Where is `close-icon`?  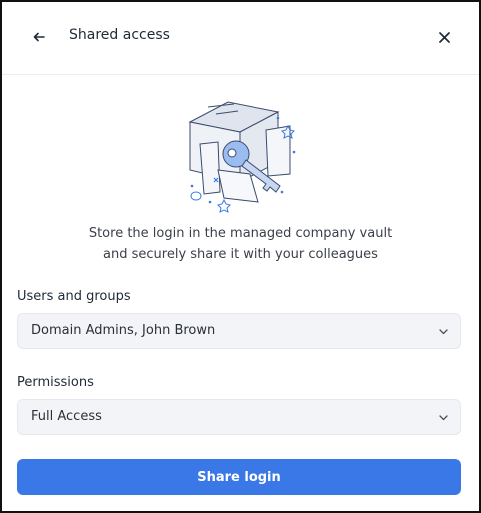
close-icon is located at coordinates (444, 37).